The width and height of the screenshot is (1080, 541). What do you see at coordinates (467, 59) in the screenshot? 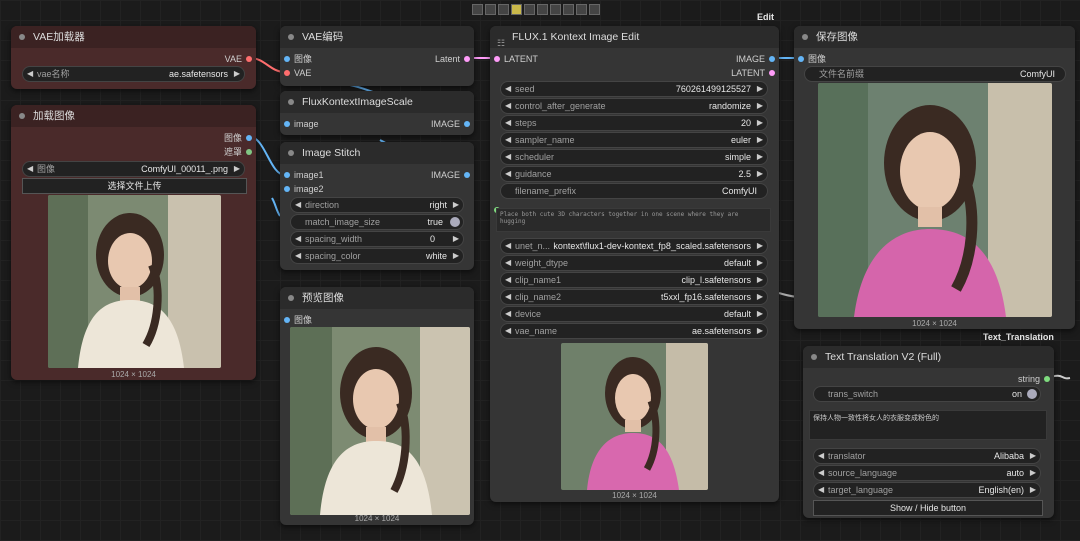
I see `output-latent-port` at bounding box center [467, 59].